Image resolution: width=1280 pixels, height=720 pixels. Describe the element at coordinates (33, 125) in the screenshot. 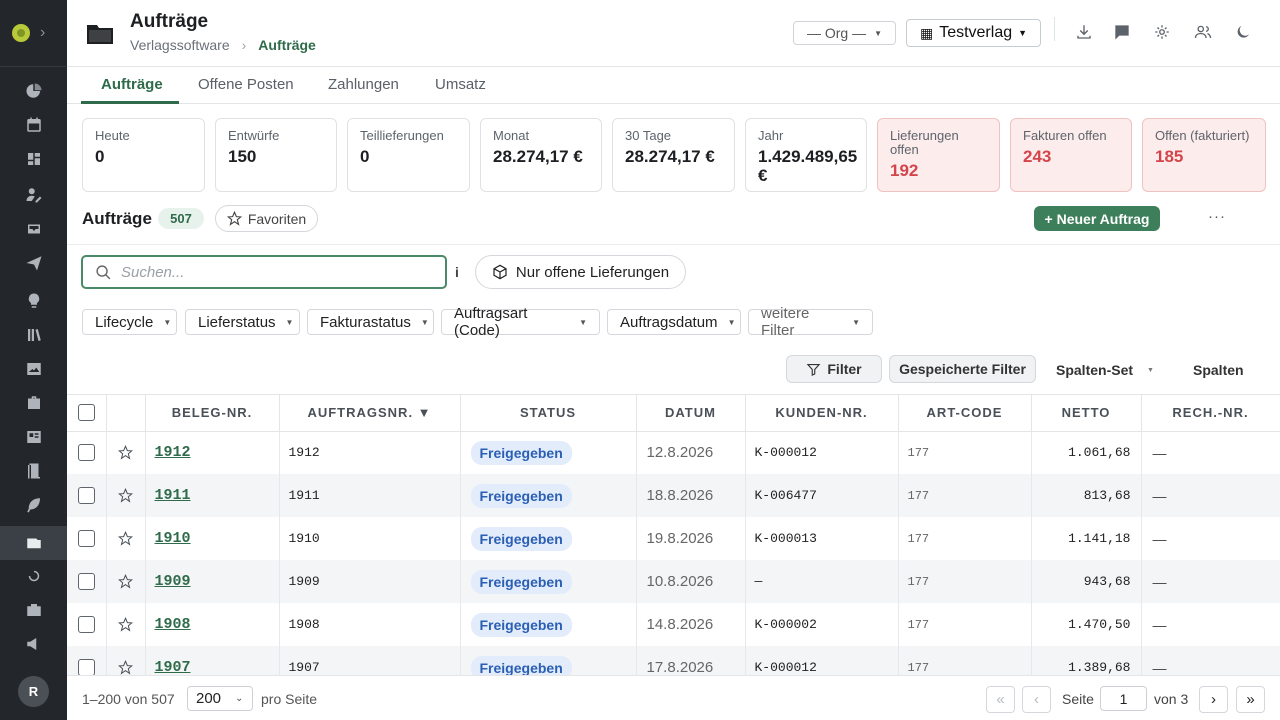

I see `calendar-icon` at that location.